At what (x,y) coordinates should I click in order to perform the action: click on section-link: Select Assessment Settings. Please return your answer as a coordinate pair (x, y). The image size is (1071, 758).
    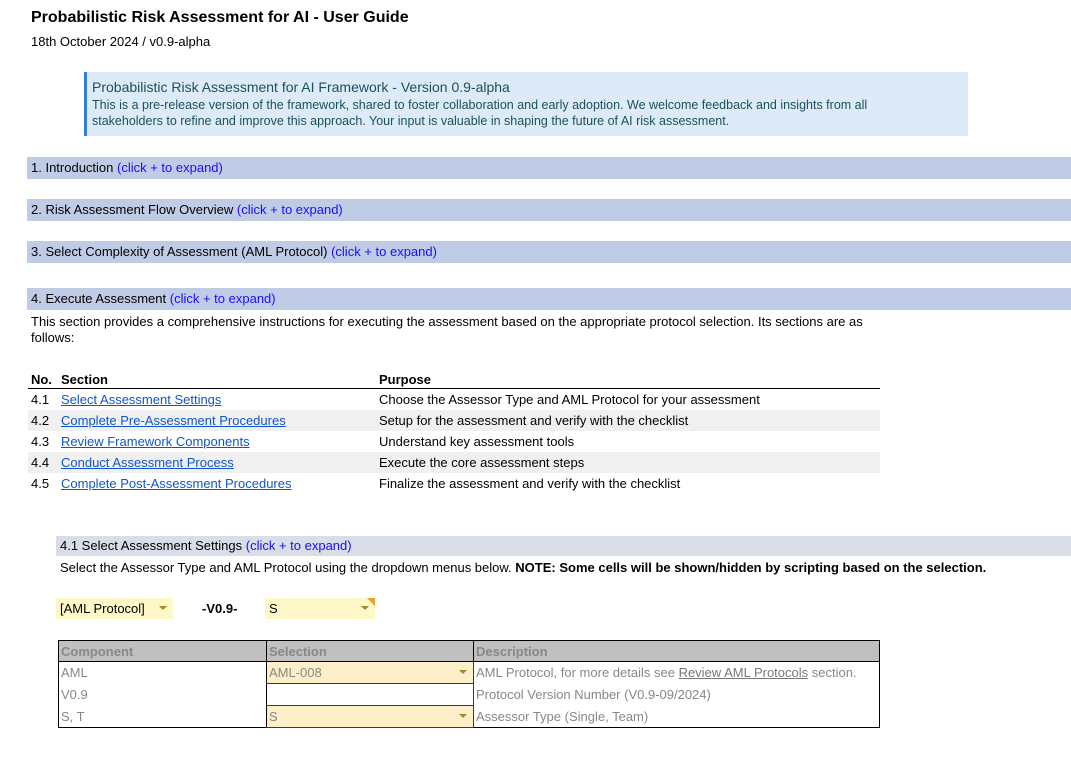
    Looking at the image, I should click on (141, 399).